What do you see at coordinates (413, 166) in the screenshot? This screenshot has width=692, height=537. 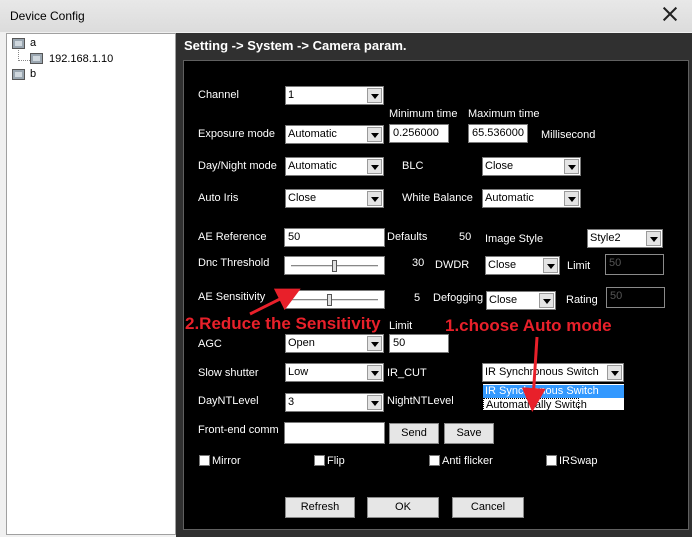 I see `blc-label: BLC` at bounding box center [413, 166].